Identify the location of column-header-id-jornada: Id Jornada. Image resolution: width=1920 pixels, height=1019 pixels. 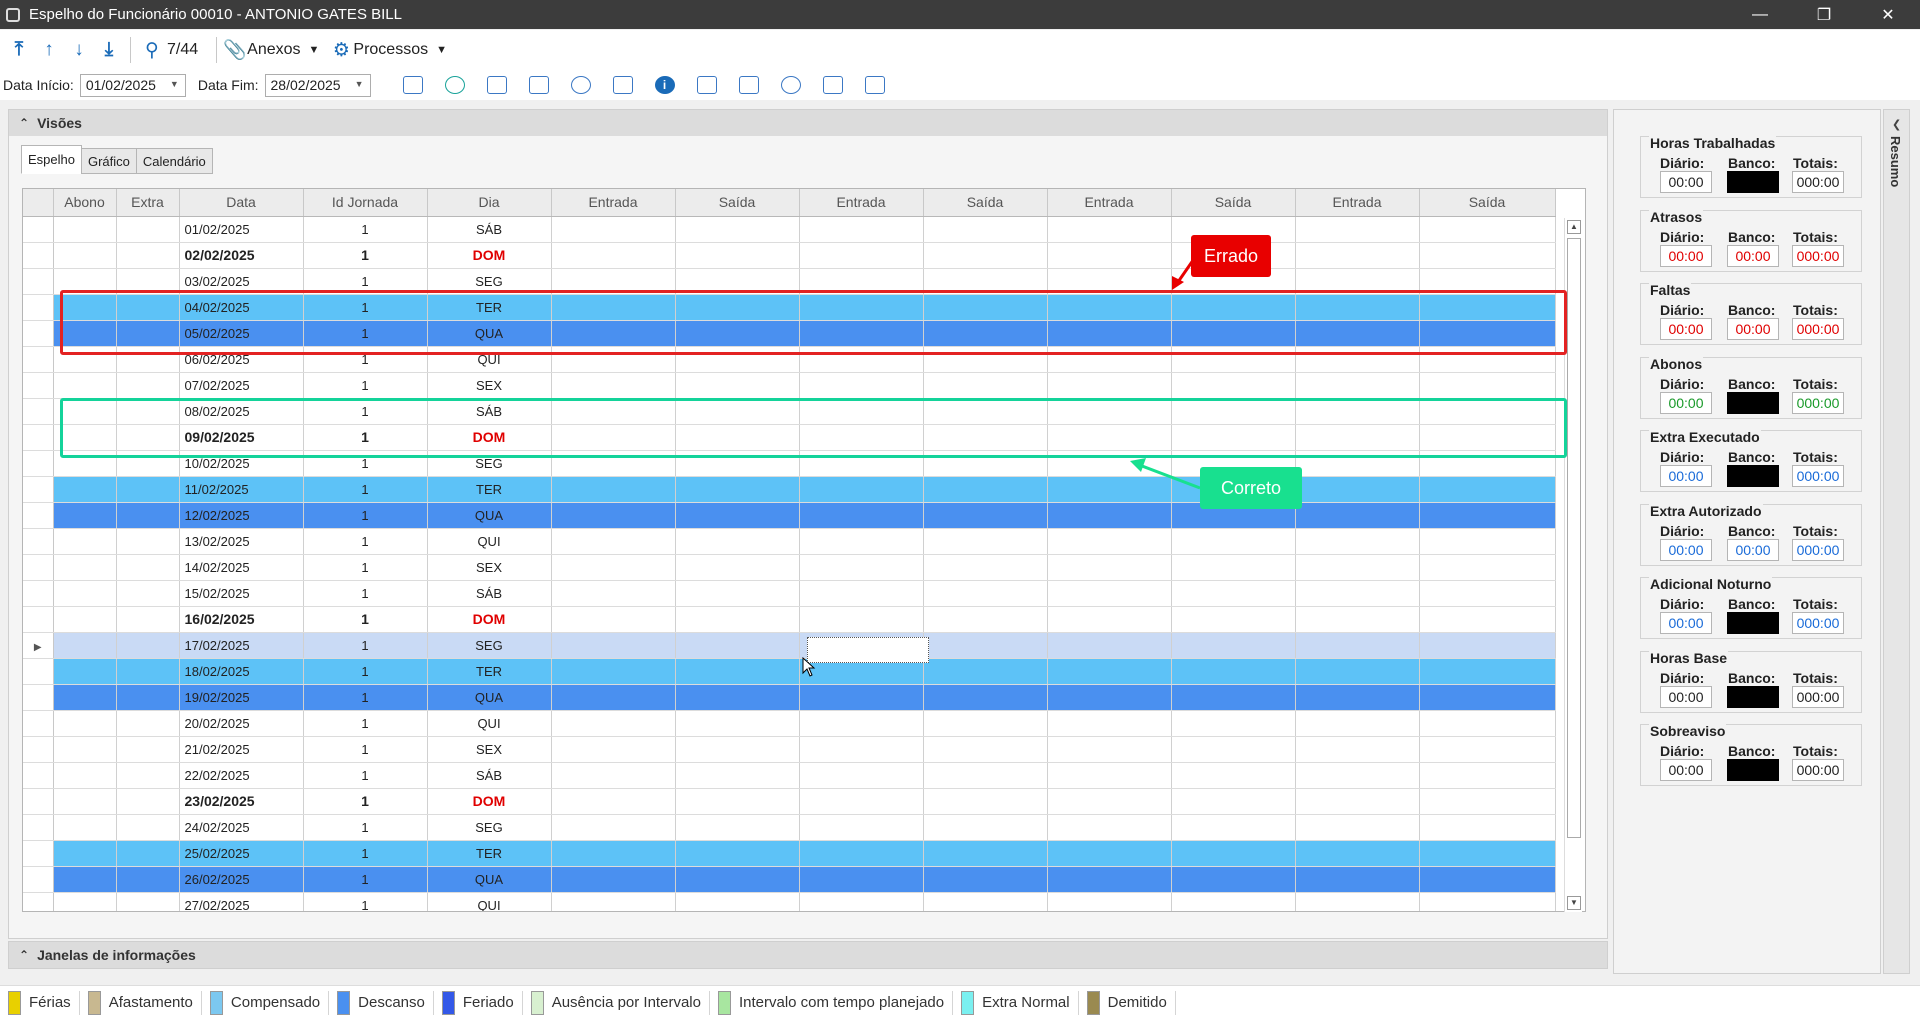
(365, 203).